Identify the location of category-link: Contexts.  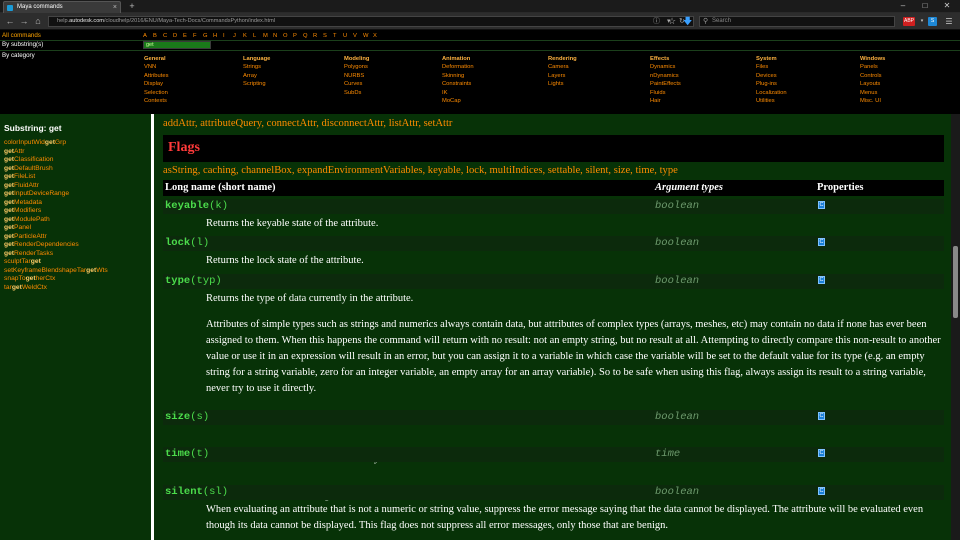
(156, 101).